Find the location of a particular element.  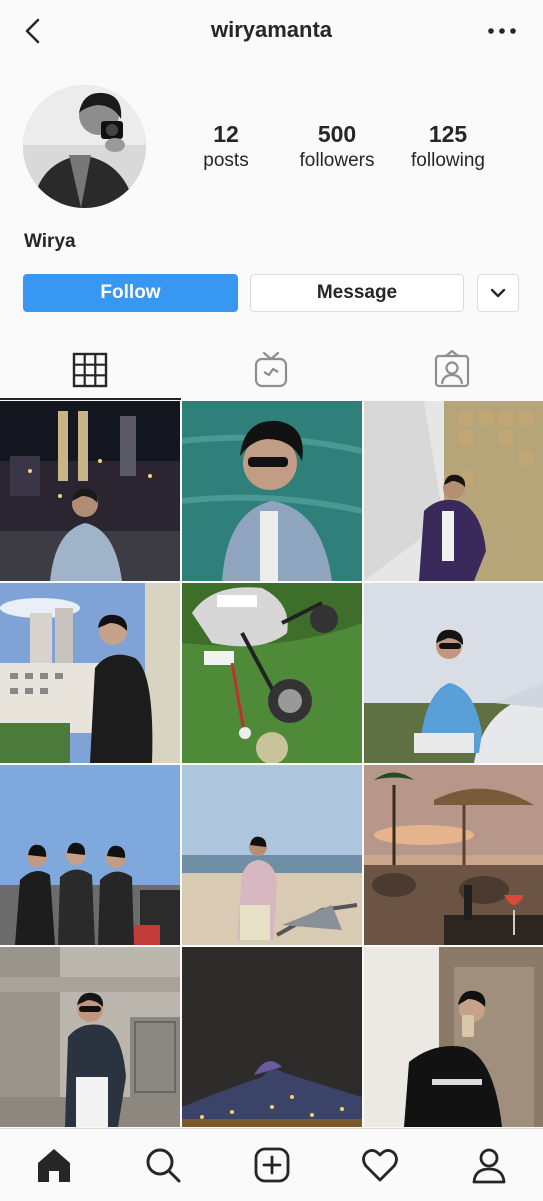

active-tab-indicator is located at coordinates (90, 399).